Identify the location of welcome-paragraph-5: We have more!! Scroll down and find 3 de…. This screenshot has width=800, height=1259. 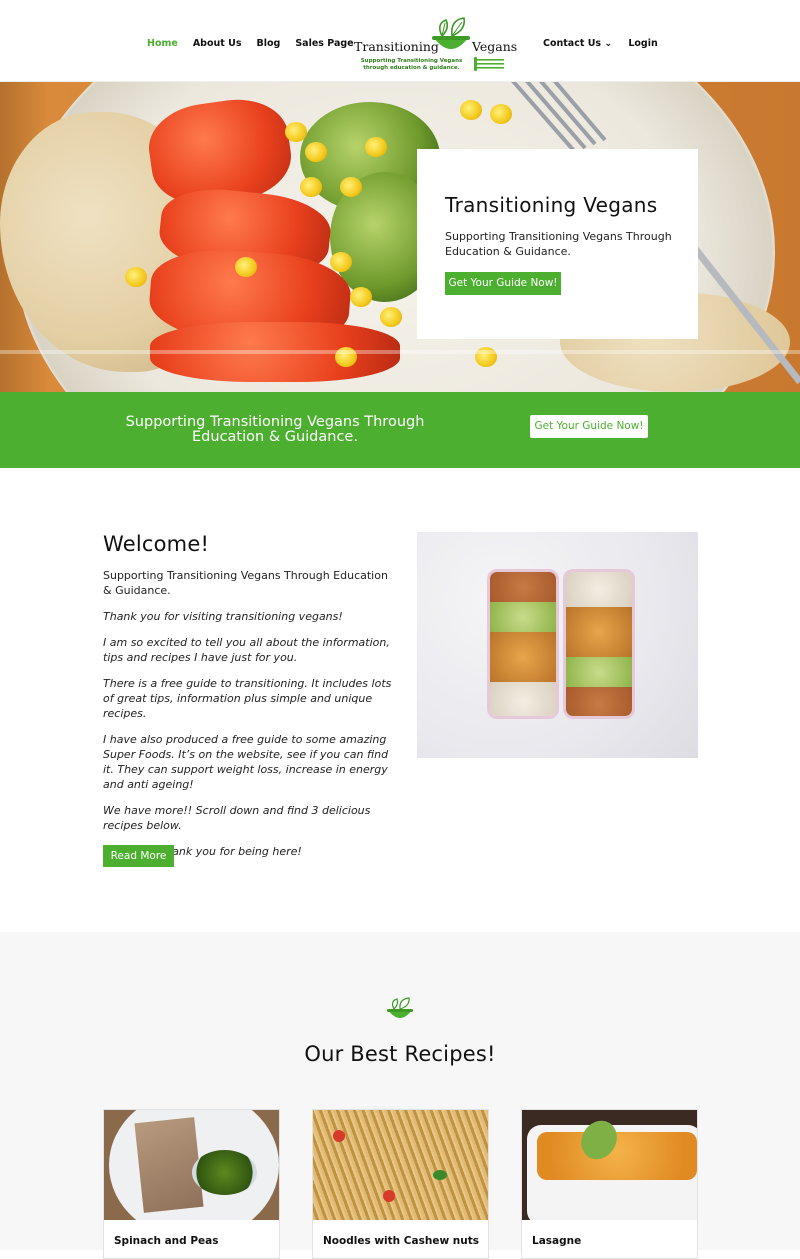
(237, 818).